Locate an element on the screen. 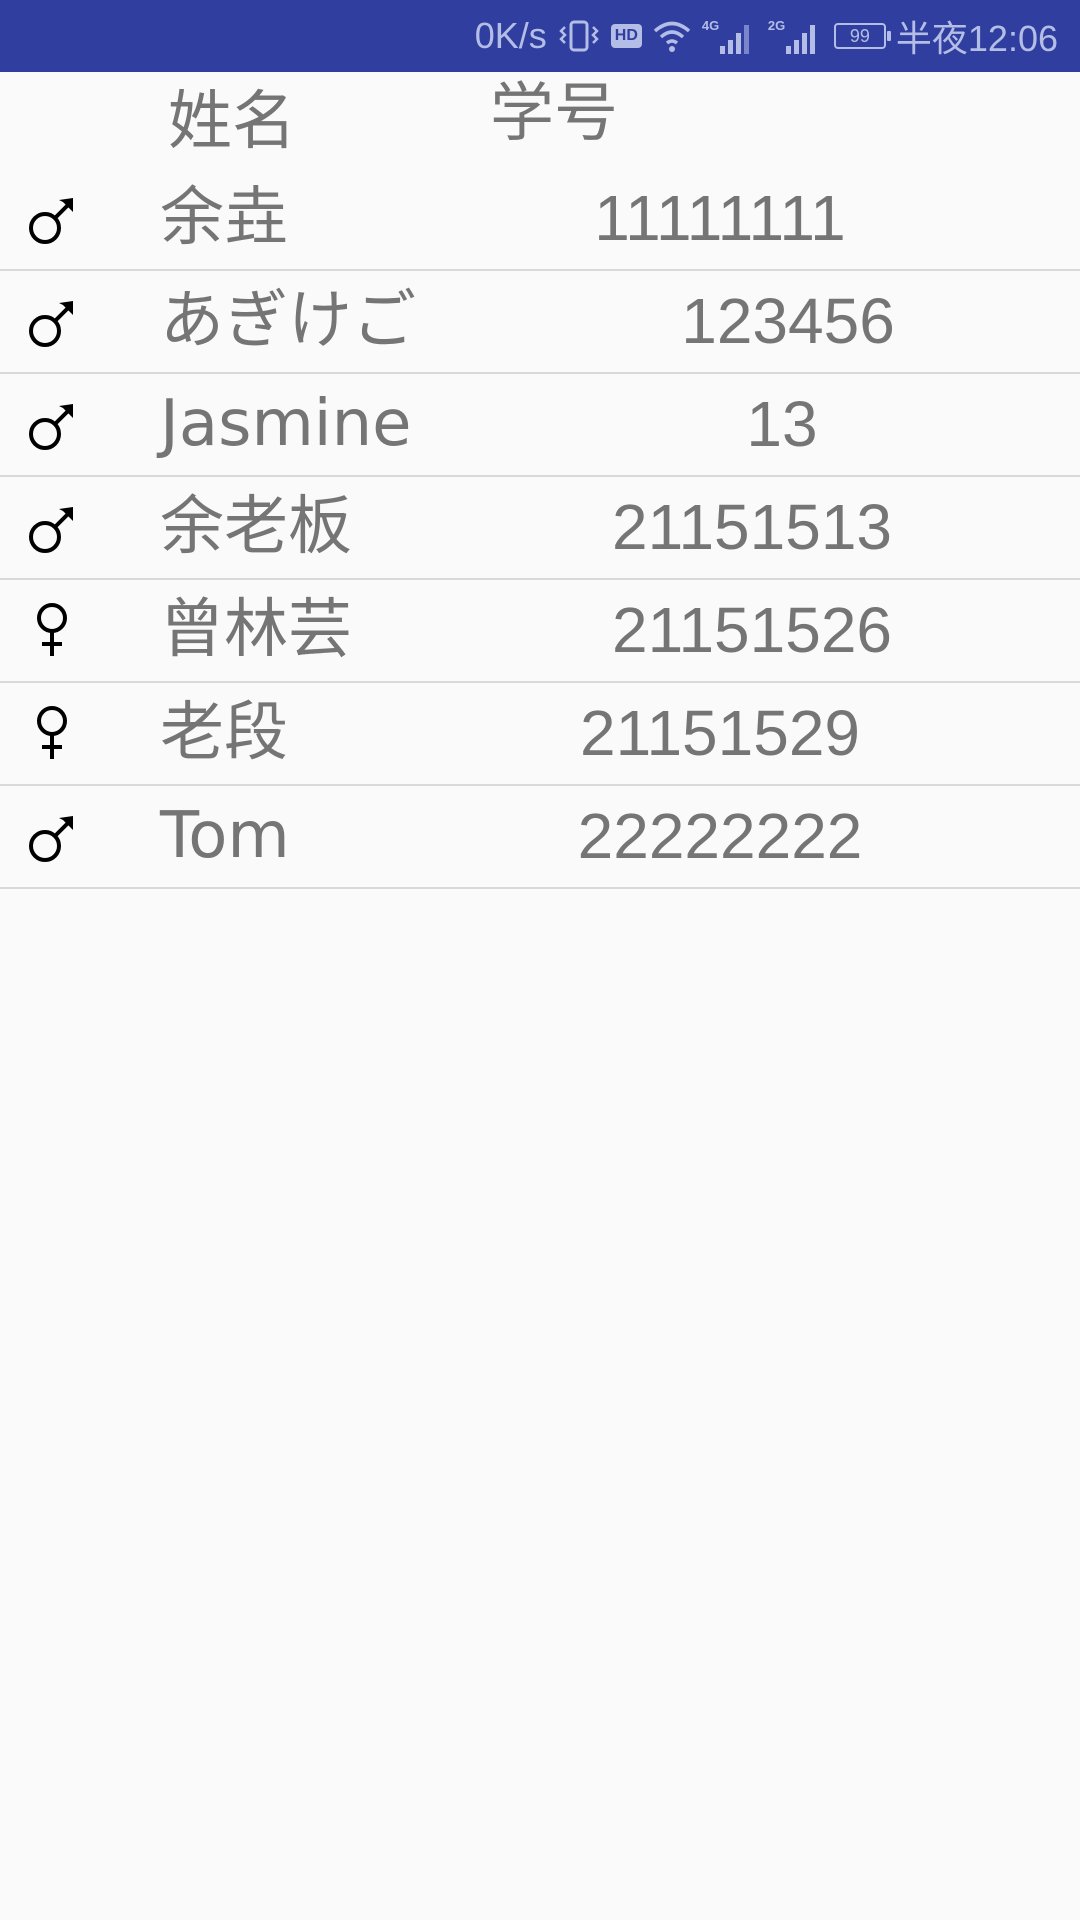 The height and width of the screenshot is (1920, 1080). battery-level: 99 is located at coordinates (859, 35).